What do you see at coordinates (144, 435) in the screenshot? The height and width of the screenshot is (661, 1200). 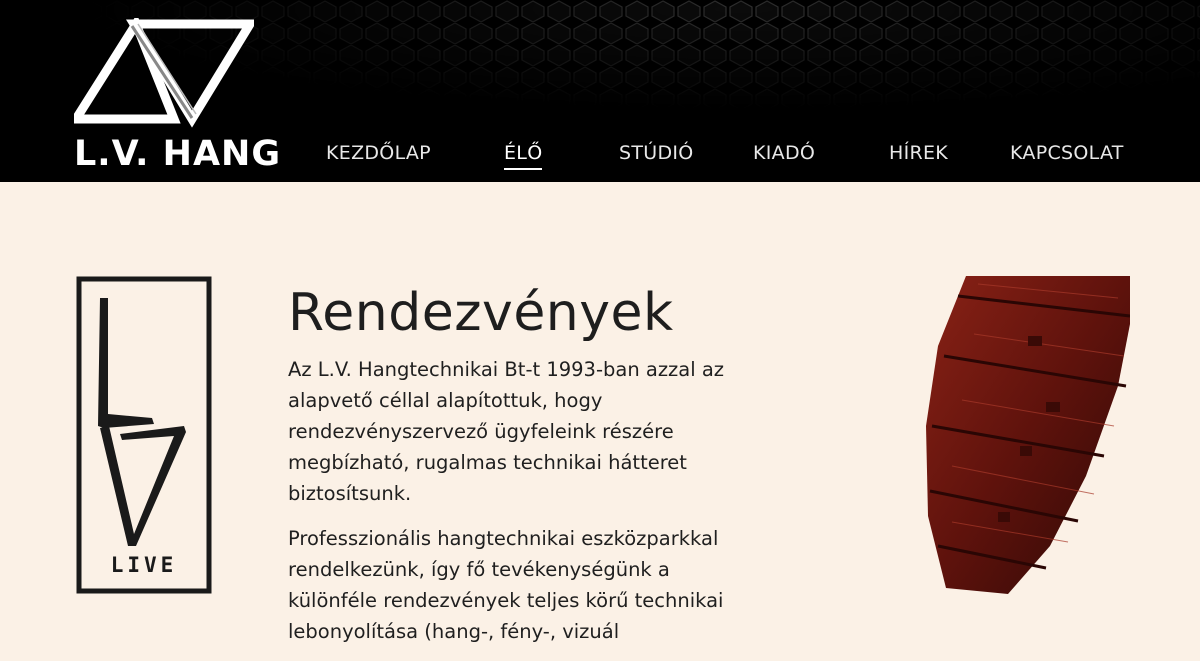 I see `lv-live-badge: LIVE` at bounding box center [144, 435].